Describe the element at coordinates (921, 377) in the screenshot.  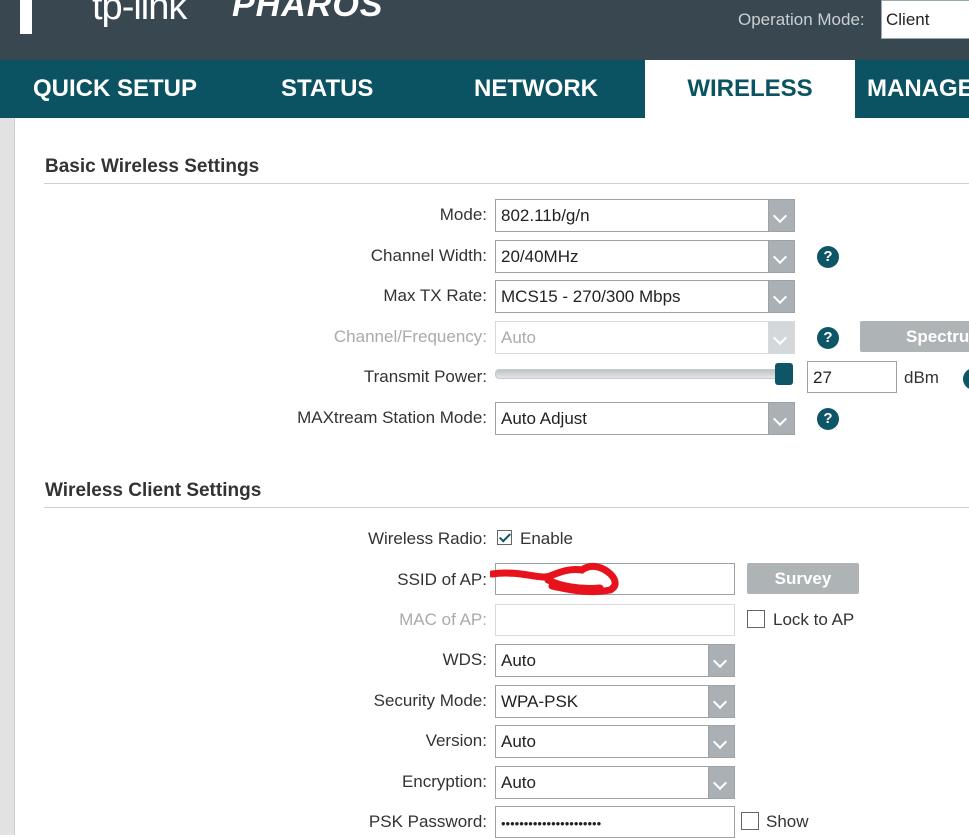
I see `transmit-unit: dBm` at that location.